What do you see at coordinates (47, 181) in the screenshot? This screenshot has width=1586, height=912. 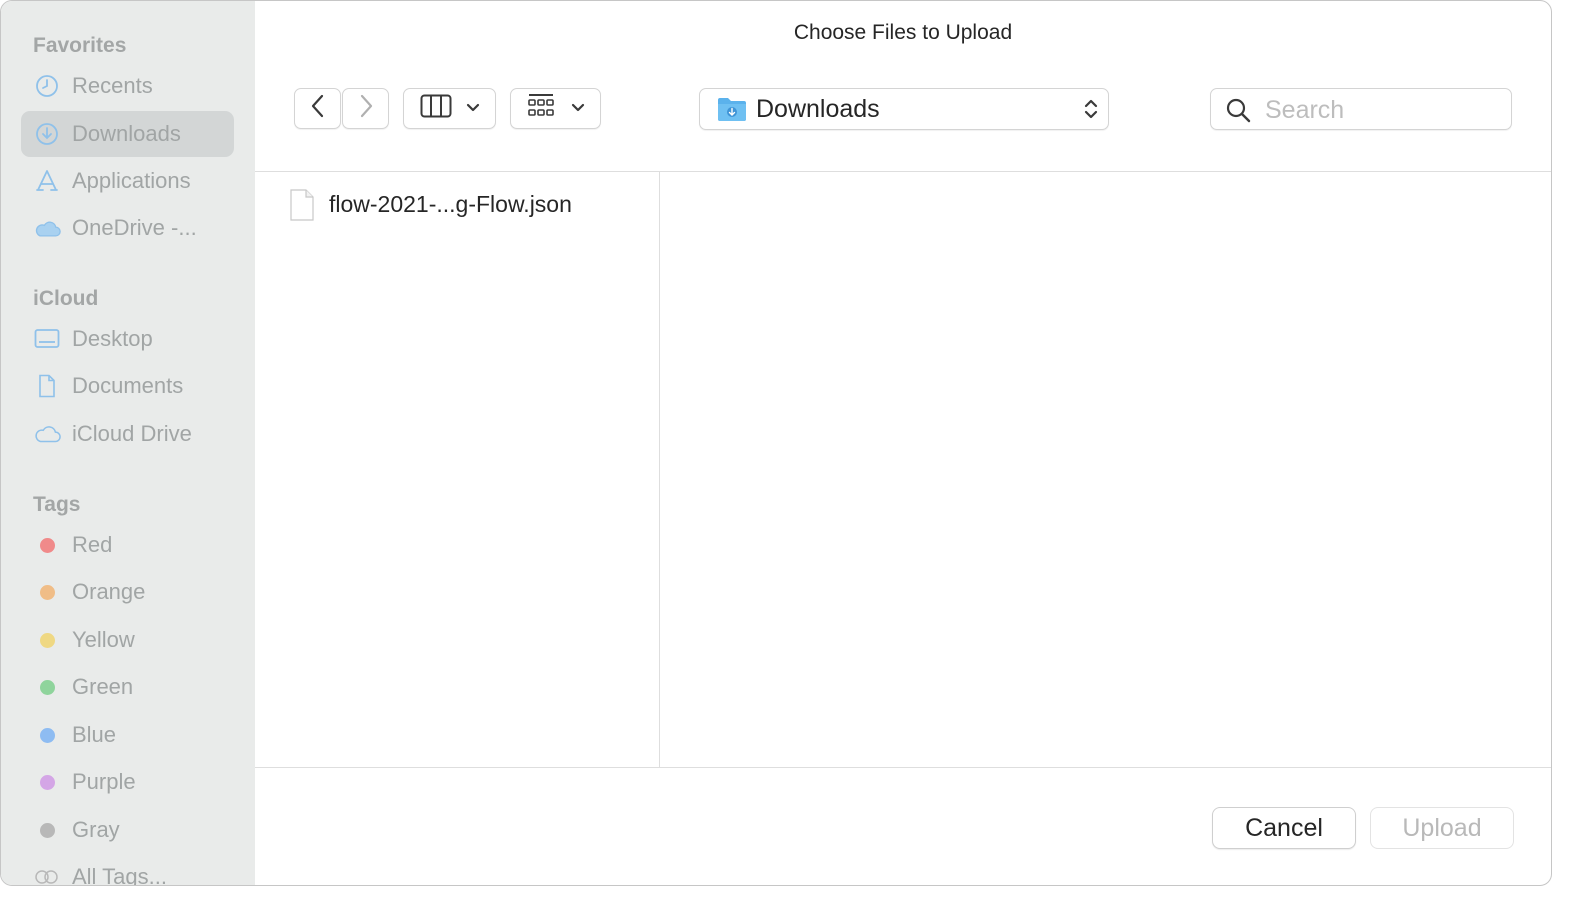 I see `applications-icon` at bounding box center [47, 181].